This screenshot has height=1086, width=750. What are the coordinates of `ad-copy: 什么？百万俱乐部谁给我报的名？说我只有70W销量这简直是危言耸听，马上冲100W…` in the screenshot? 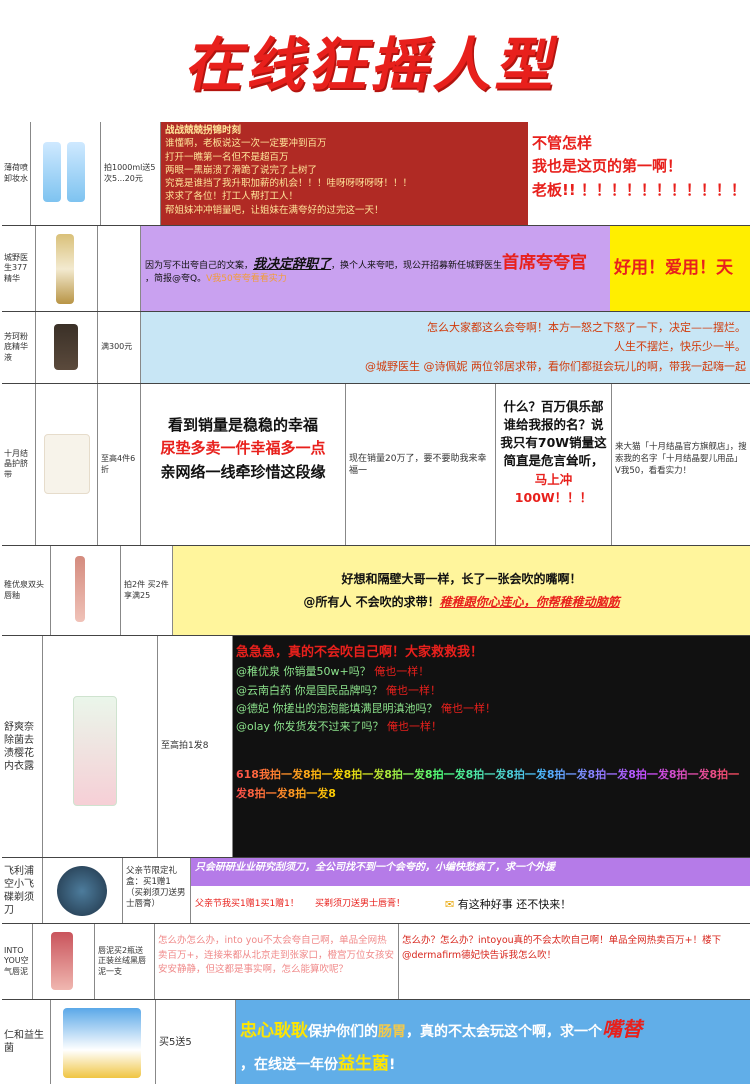 It's located at (553, 464).